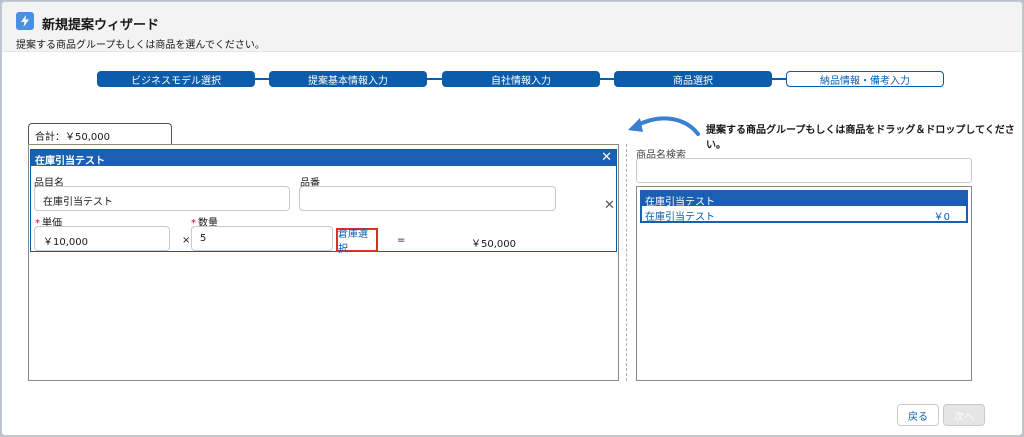 The height and width of the screenshot is (437, 1024). I want to click on product-group-title: 在庫引当テスト, so click(804, 200).